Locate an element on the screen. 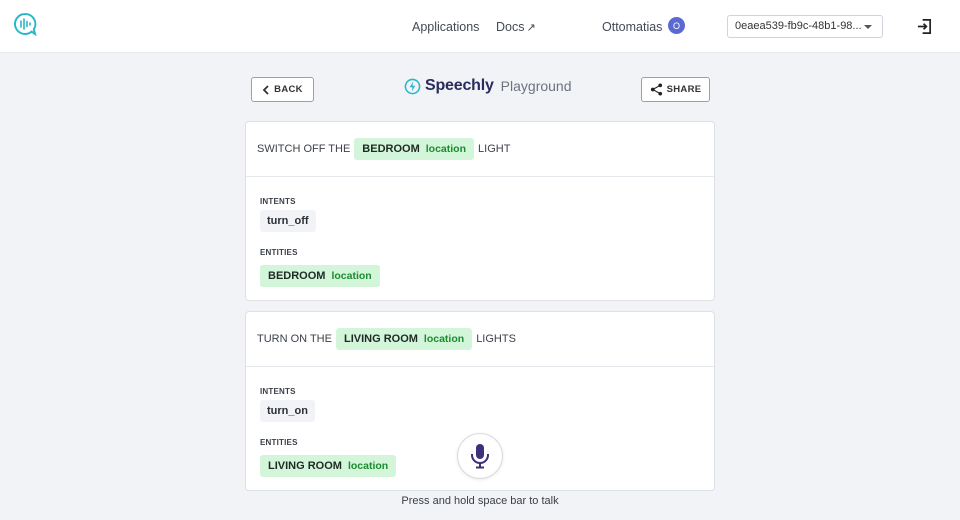 The height and width of the screenshot is (520, 960). transcript-after: LIGHTS is located at coordinates (496, 339).